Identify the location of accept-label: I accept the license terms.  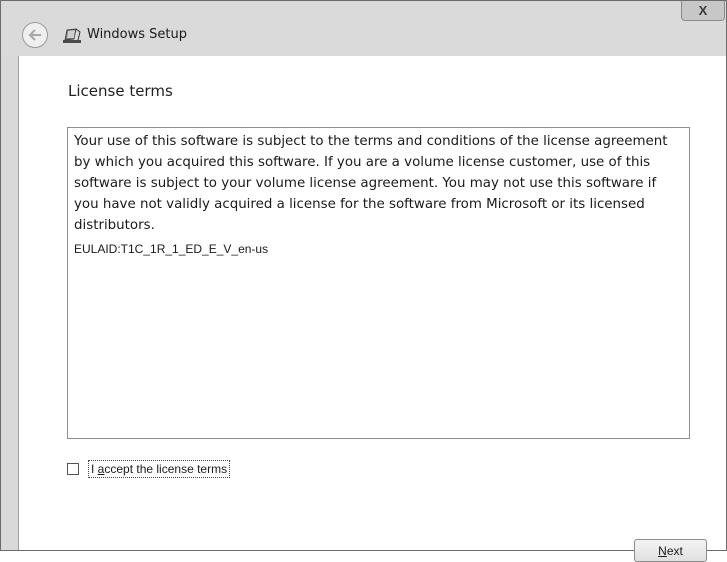
(159, 469).